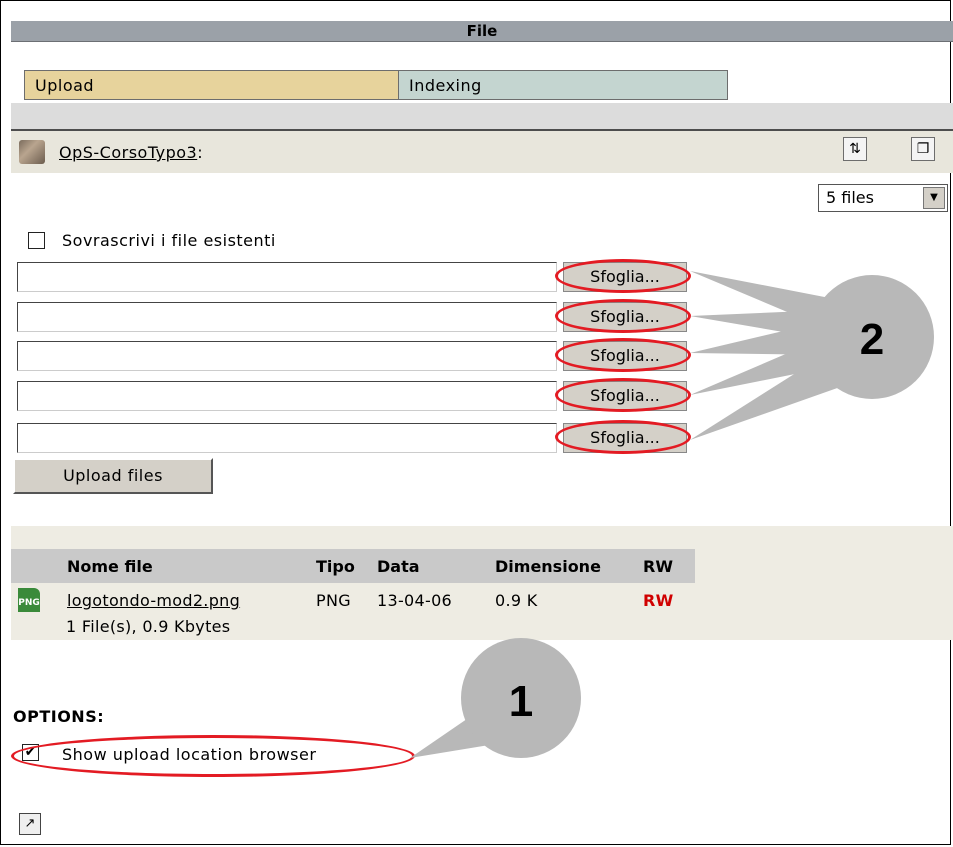  What do you see at coordinates (495, 698) in the screenshot?
I see `callout-1: 1` at bounding box center [495, 698].